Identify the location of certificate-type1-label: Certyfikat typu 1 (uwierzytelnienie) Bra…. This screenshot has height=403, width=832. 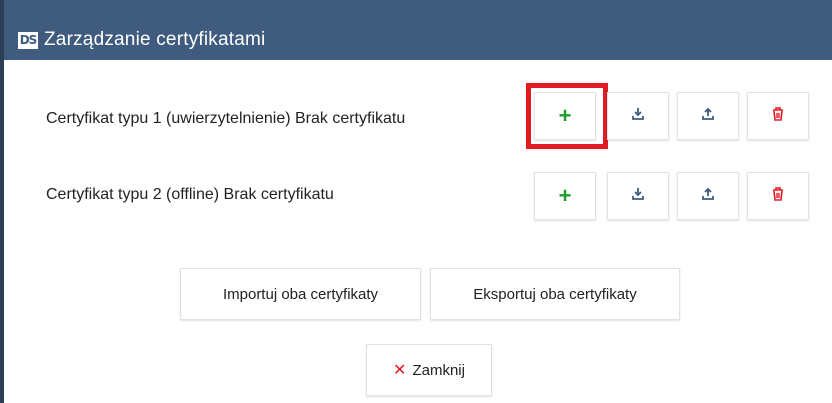
(226, 118).